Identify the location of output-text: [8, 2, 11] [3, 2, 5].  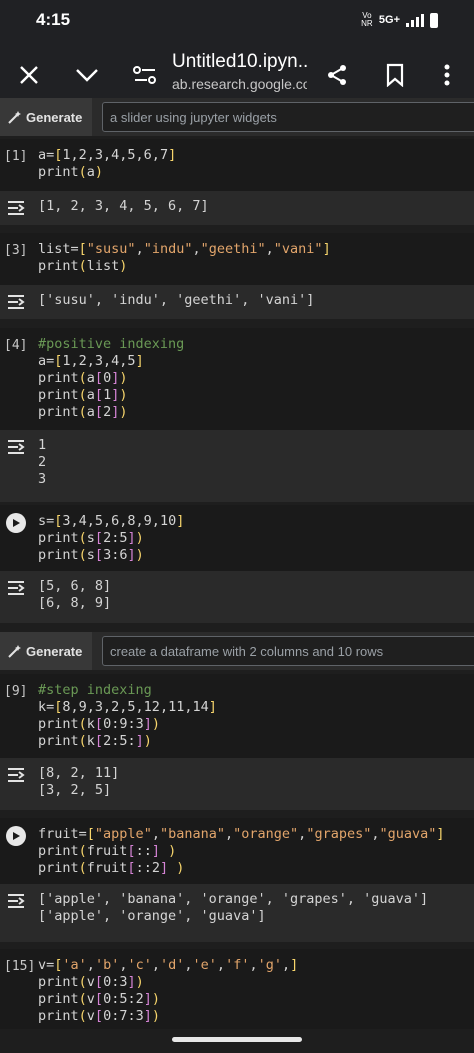
(79, 781).